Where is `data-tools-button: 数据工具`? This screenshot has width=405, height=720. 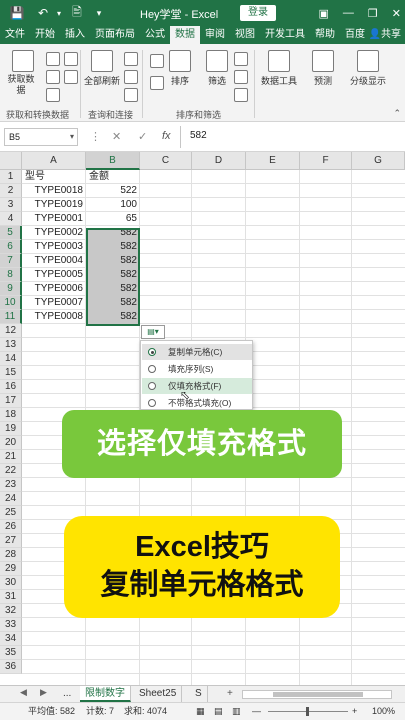
data-tools-button: 数据工具 is located at coordinates (279, 68).